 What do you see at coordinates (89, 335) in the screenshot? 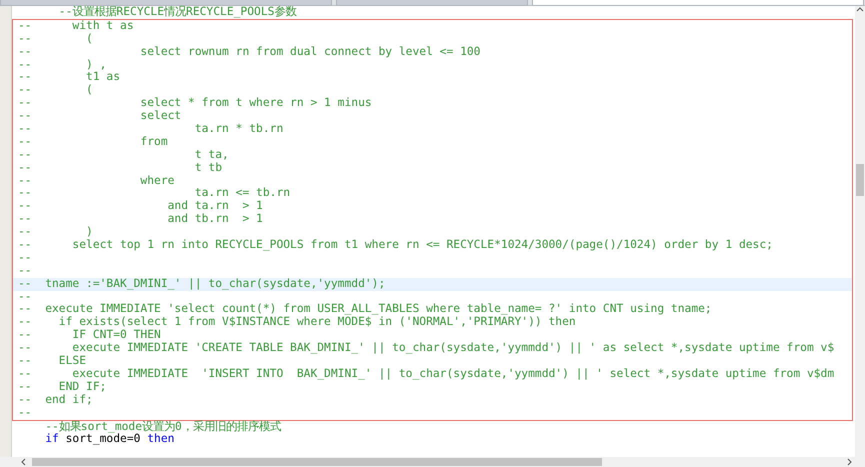
I see `code-line: -- IF CNT=0 THEN` at bounding box center [89, 335].